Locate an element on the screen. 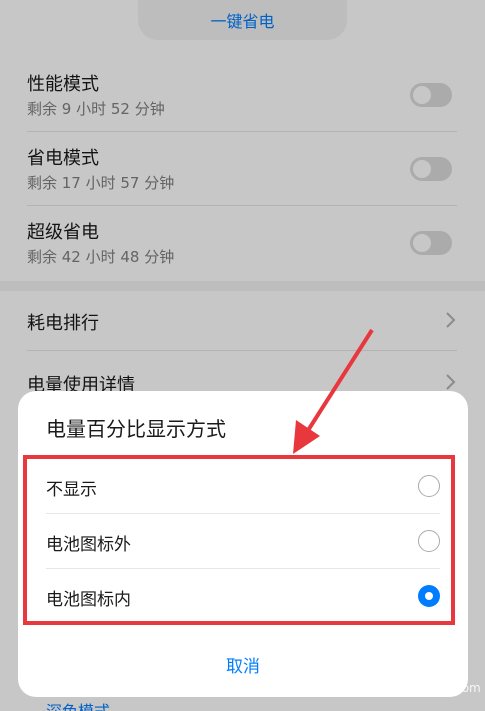 The image size is (485, 711). watermark-logo: Bai jingyan.baidu.com is located at coordinates (425, 677).